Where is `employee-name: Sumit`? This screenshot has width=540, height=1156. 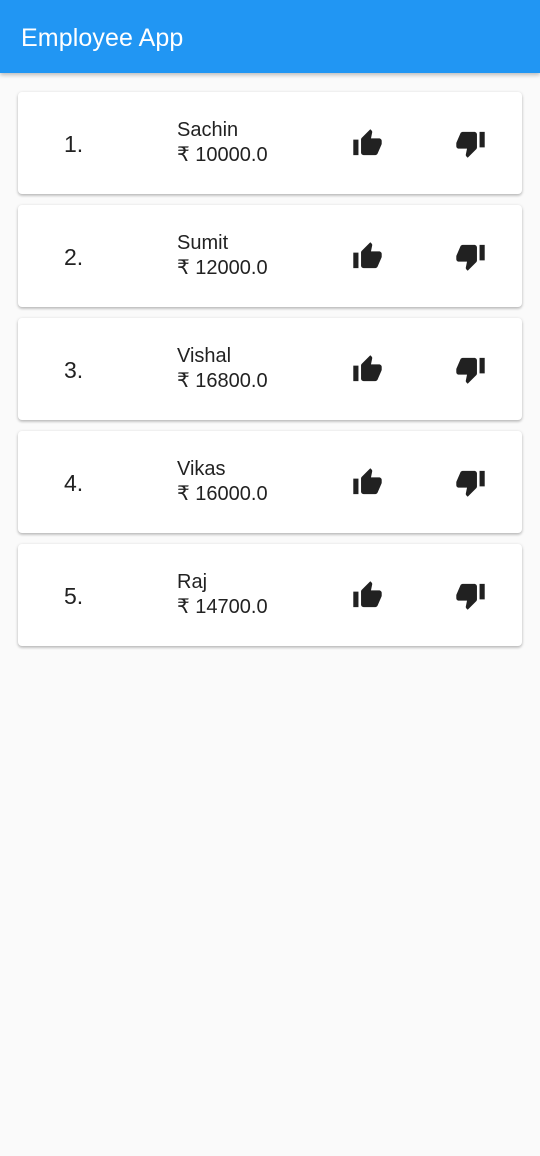 employee-name: Sumit is located at coordinates (203, 243).